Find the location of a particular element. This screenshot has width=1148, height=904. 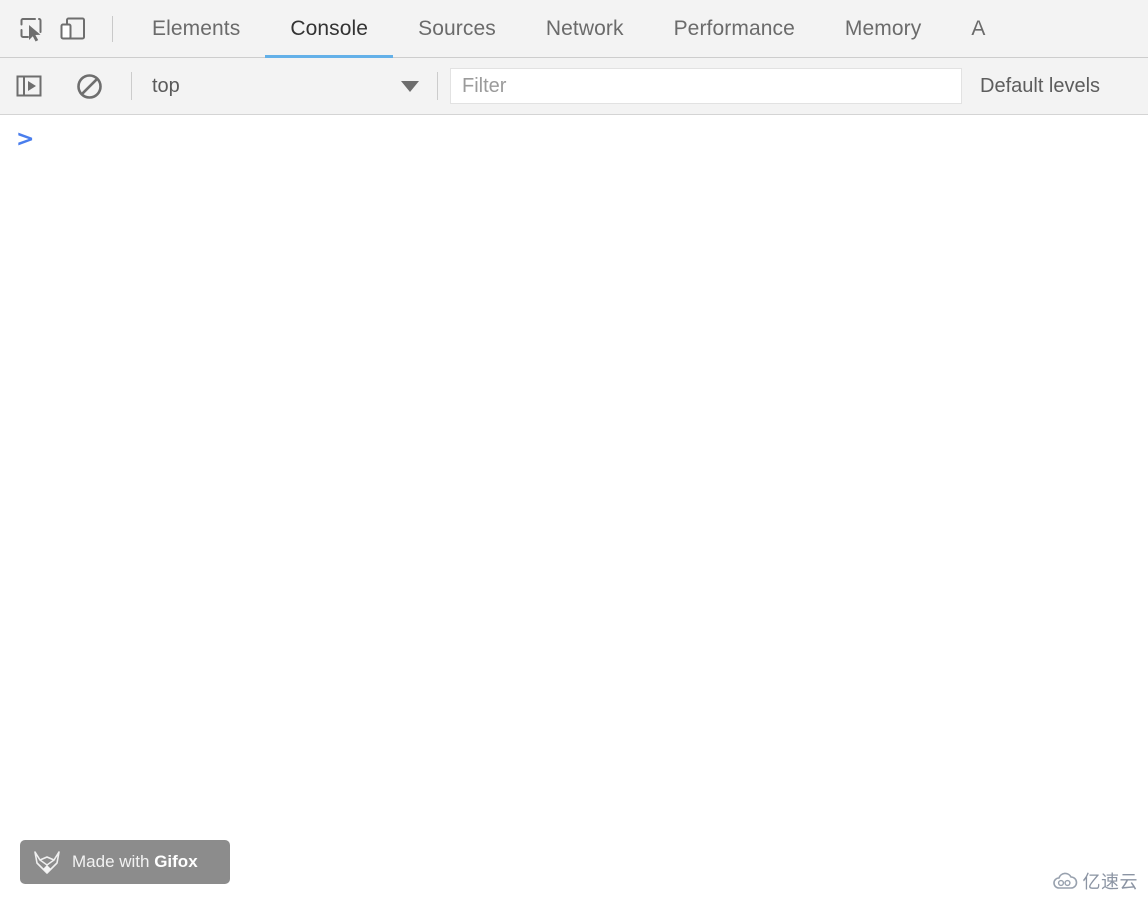

tab-memory-label: Memory is located at coordinates (883, 28).